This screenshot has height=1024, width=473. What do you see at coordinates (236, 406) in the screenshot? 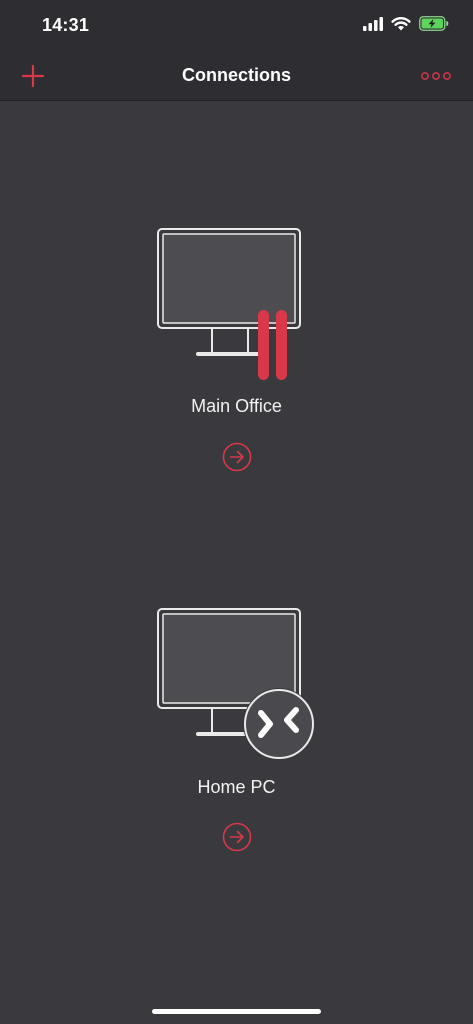
I see `connection-name: Main Office` at bounding box center [236, 406].